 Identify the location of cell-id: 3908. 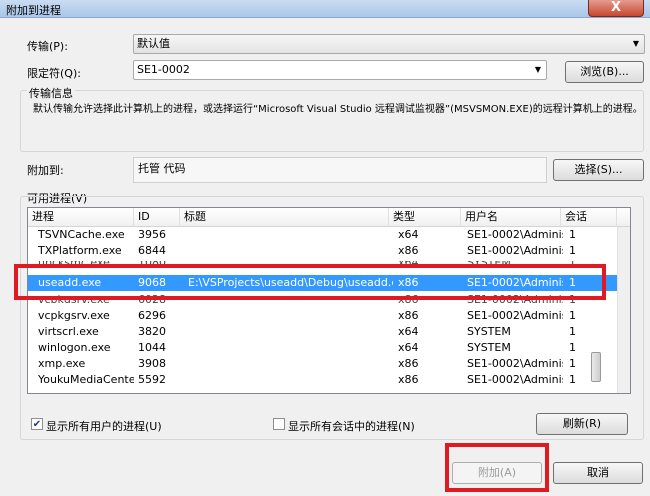
(152, 363).